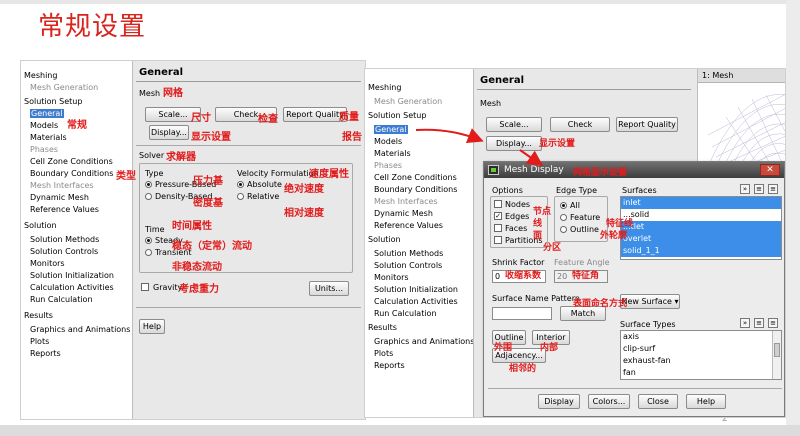  Describe the element at coordinates (148, 196) in the screenshot. I see `density-based-radio` at that location.